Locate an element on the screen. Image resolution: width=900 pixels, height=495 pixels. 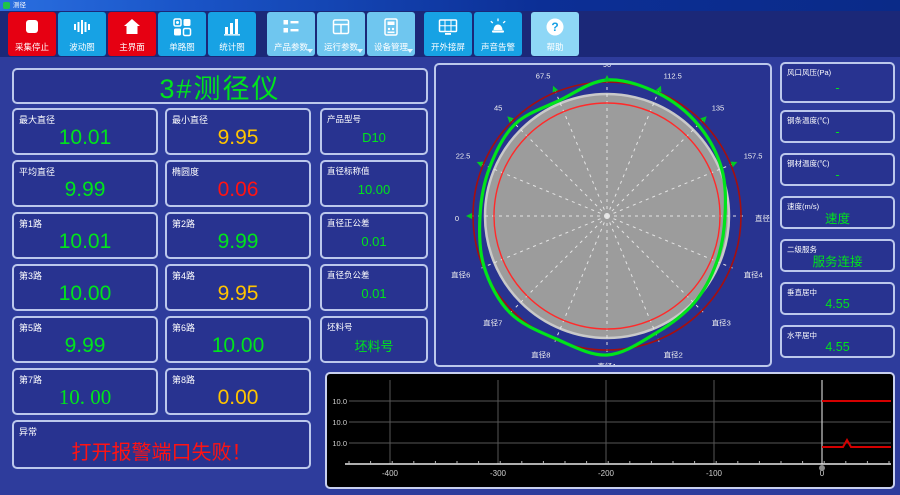
cell-value: 10. 00 is located at coordinates (85, 397).